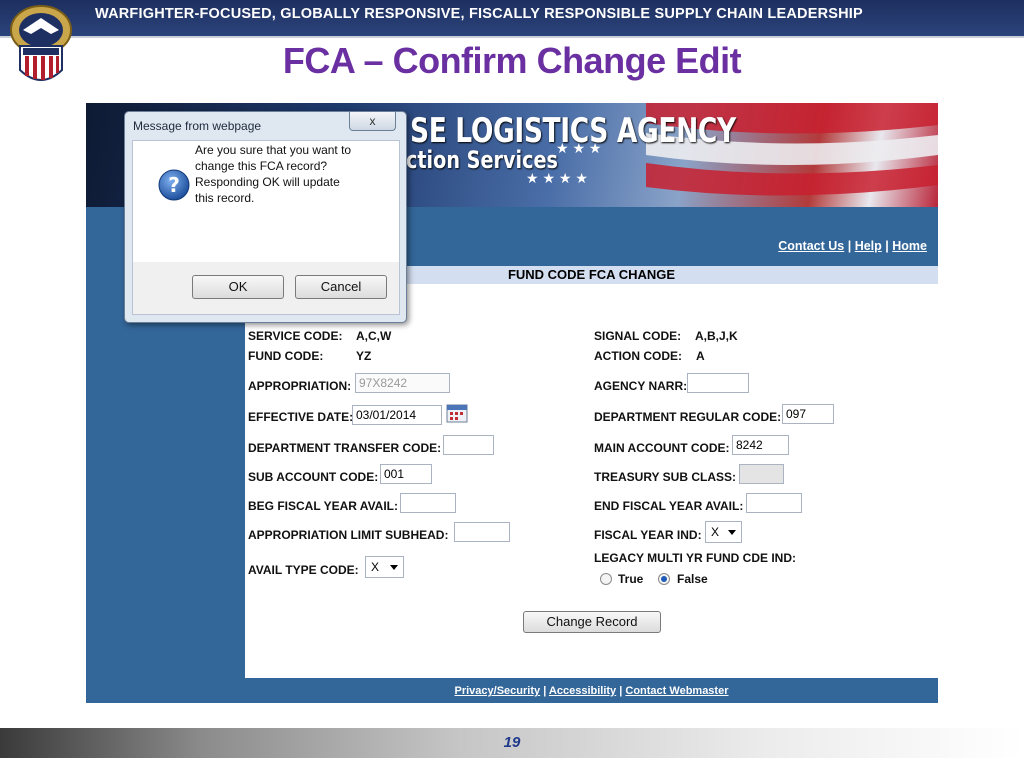 The image size is (1024, 768). Describe the element at coordinates (384, 567) in the screenshot. I see `avail-type-code-select: X` at that location.